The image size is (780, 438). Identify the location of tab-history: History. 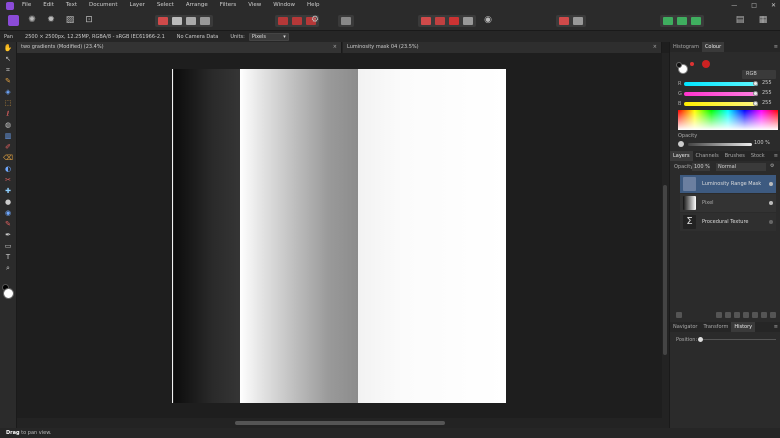
(743, 327).